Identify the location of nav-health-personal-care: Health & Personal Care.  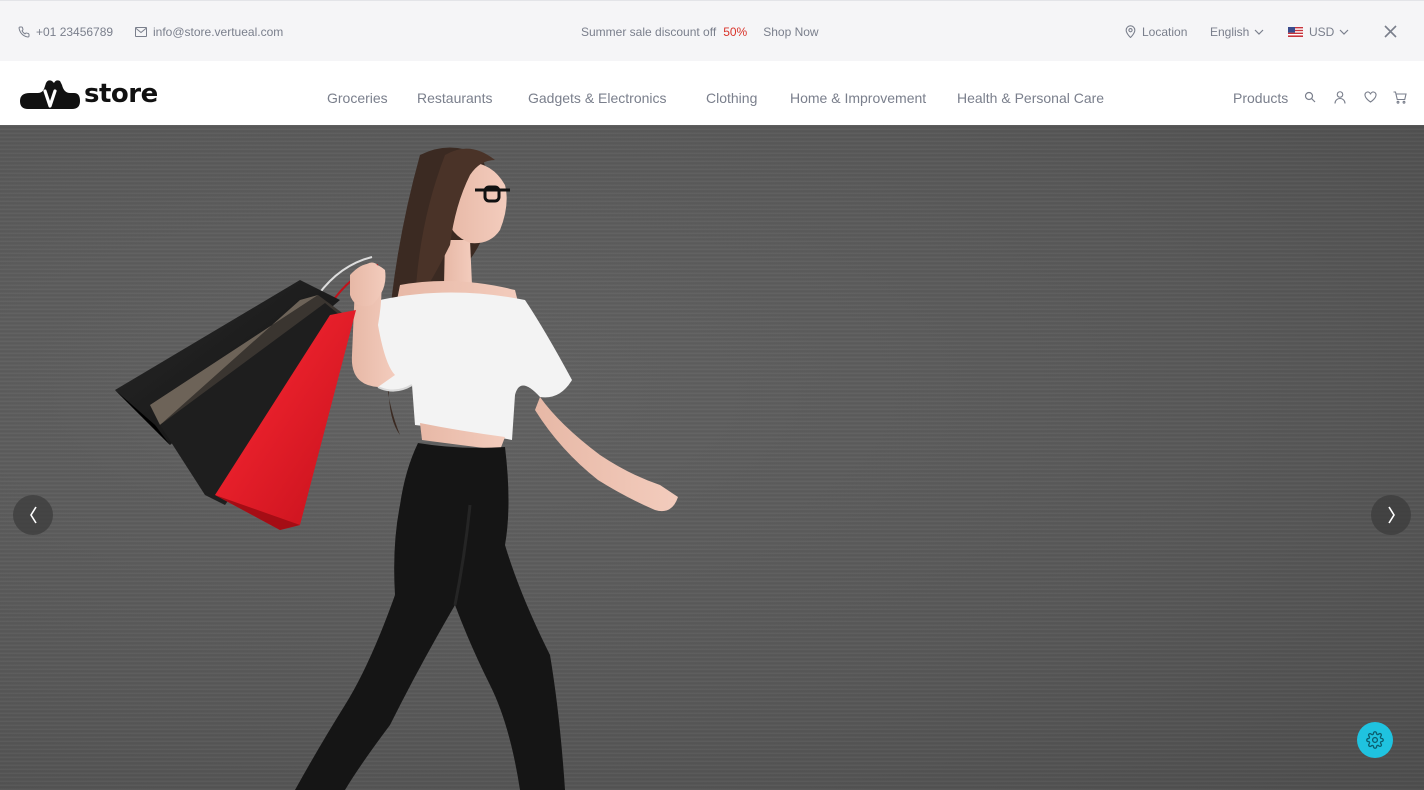
(1030, 93).